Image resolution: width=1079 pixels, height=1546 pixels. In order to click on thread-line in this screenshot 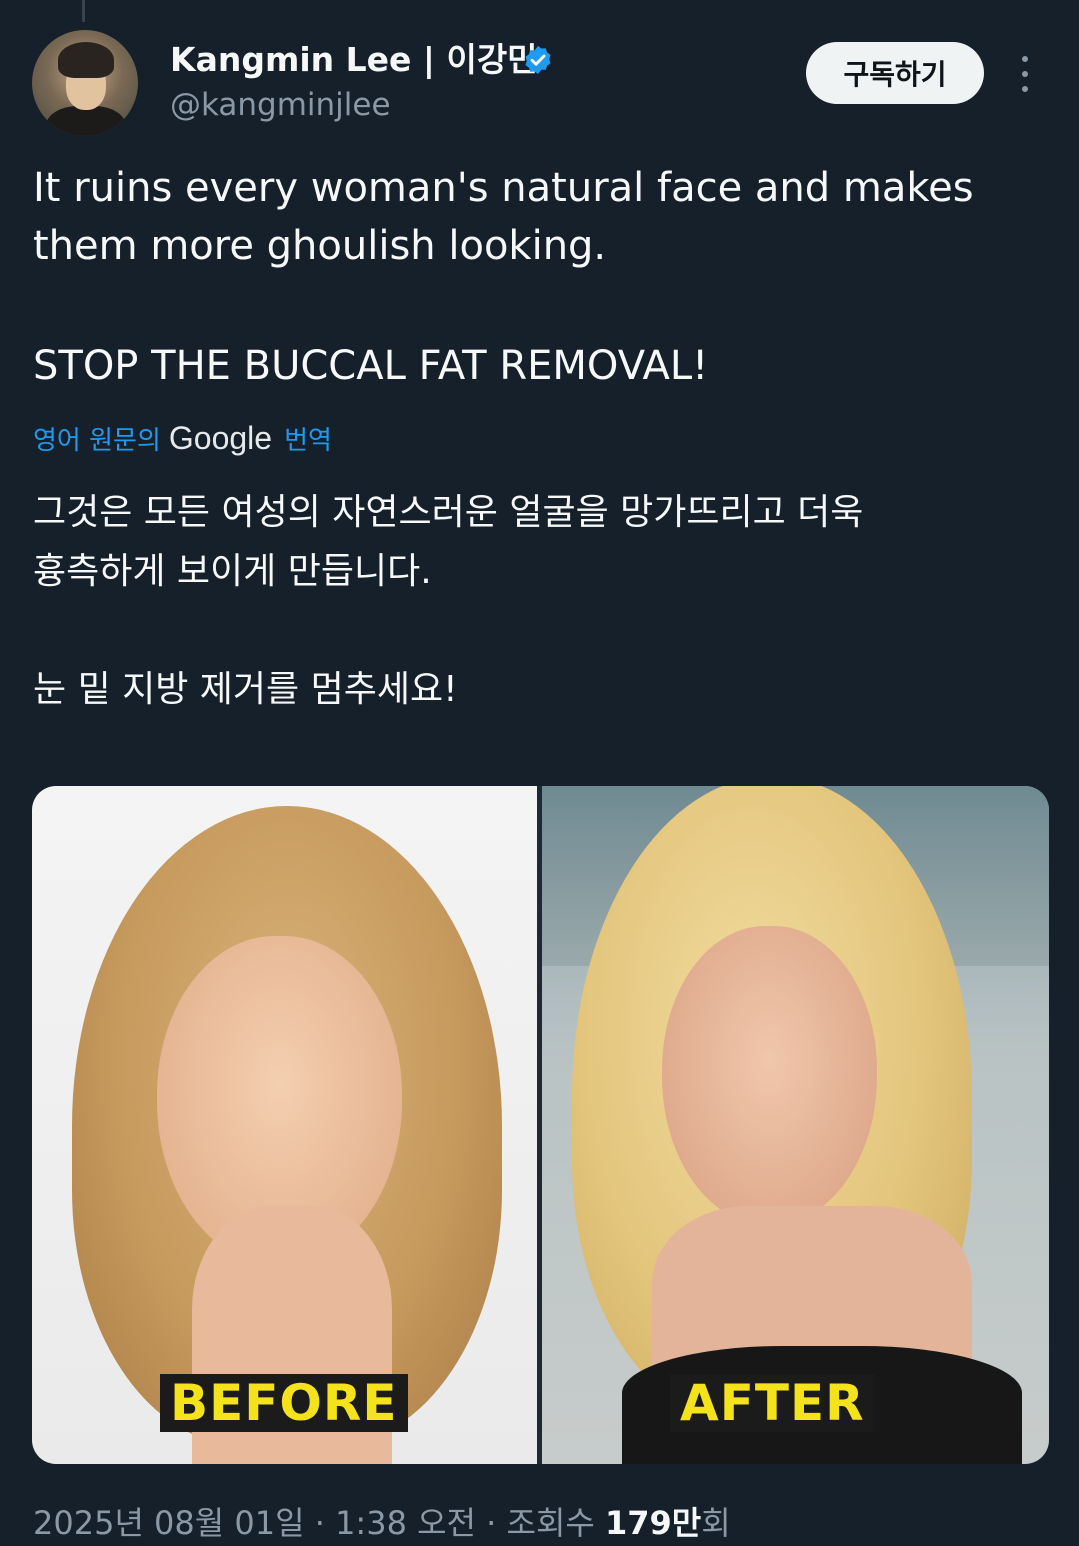, I will do `click(83, 11)`.